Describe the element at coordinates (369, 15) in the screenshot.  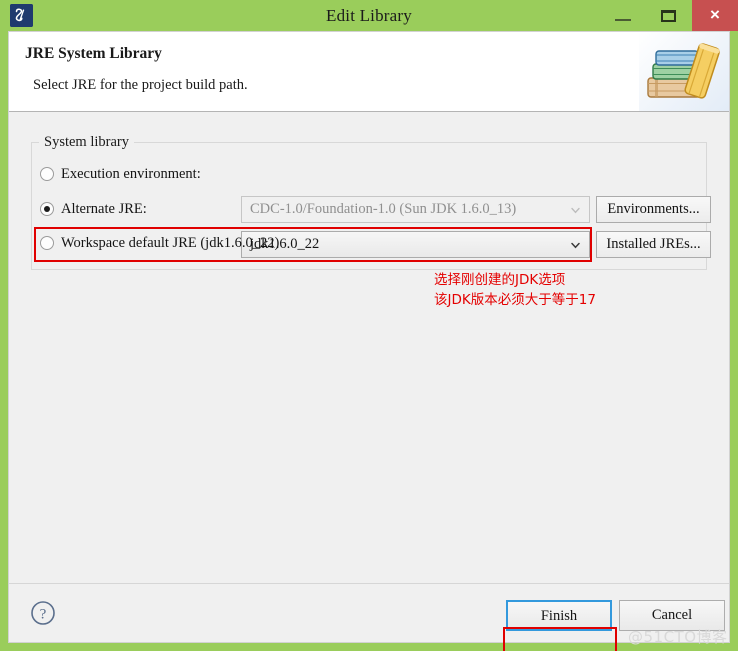
I see `window-titlebar: Edit Library ×` at that location.